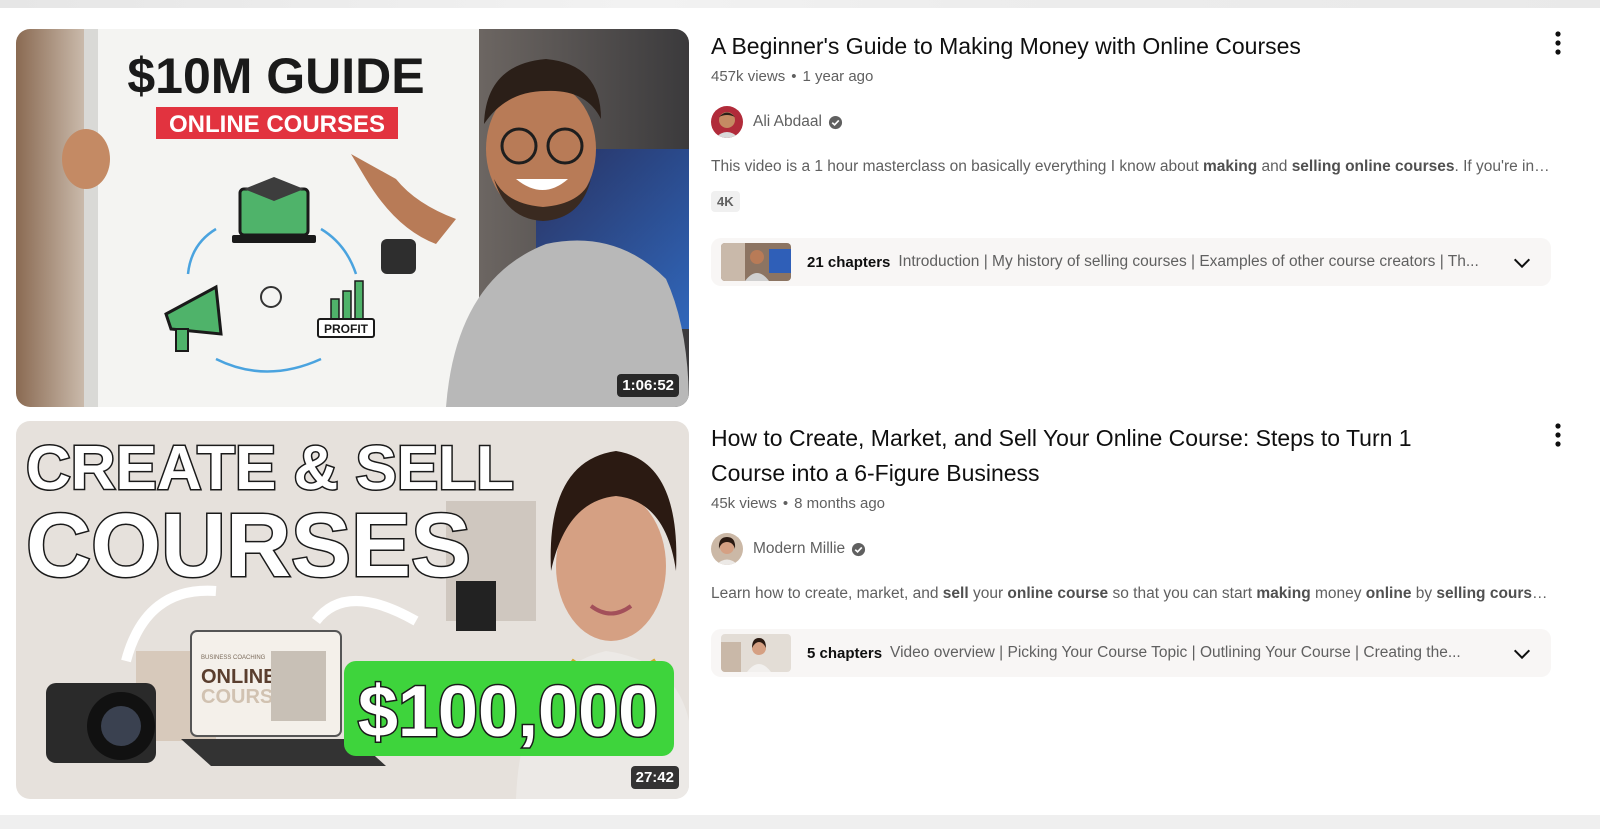  Describe the element at coordinates (744, 503) in the screenshot. I see `view-count: 45k views` at that location.